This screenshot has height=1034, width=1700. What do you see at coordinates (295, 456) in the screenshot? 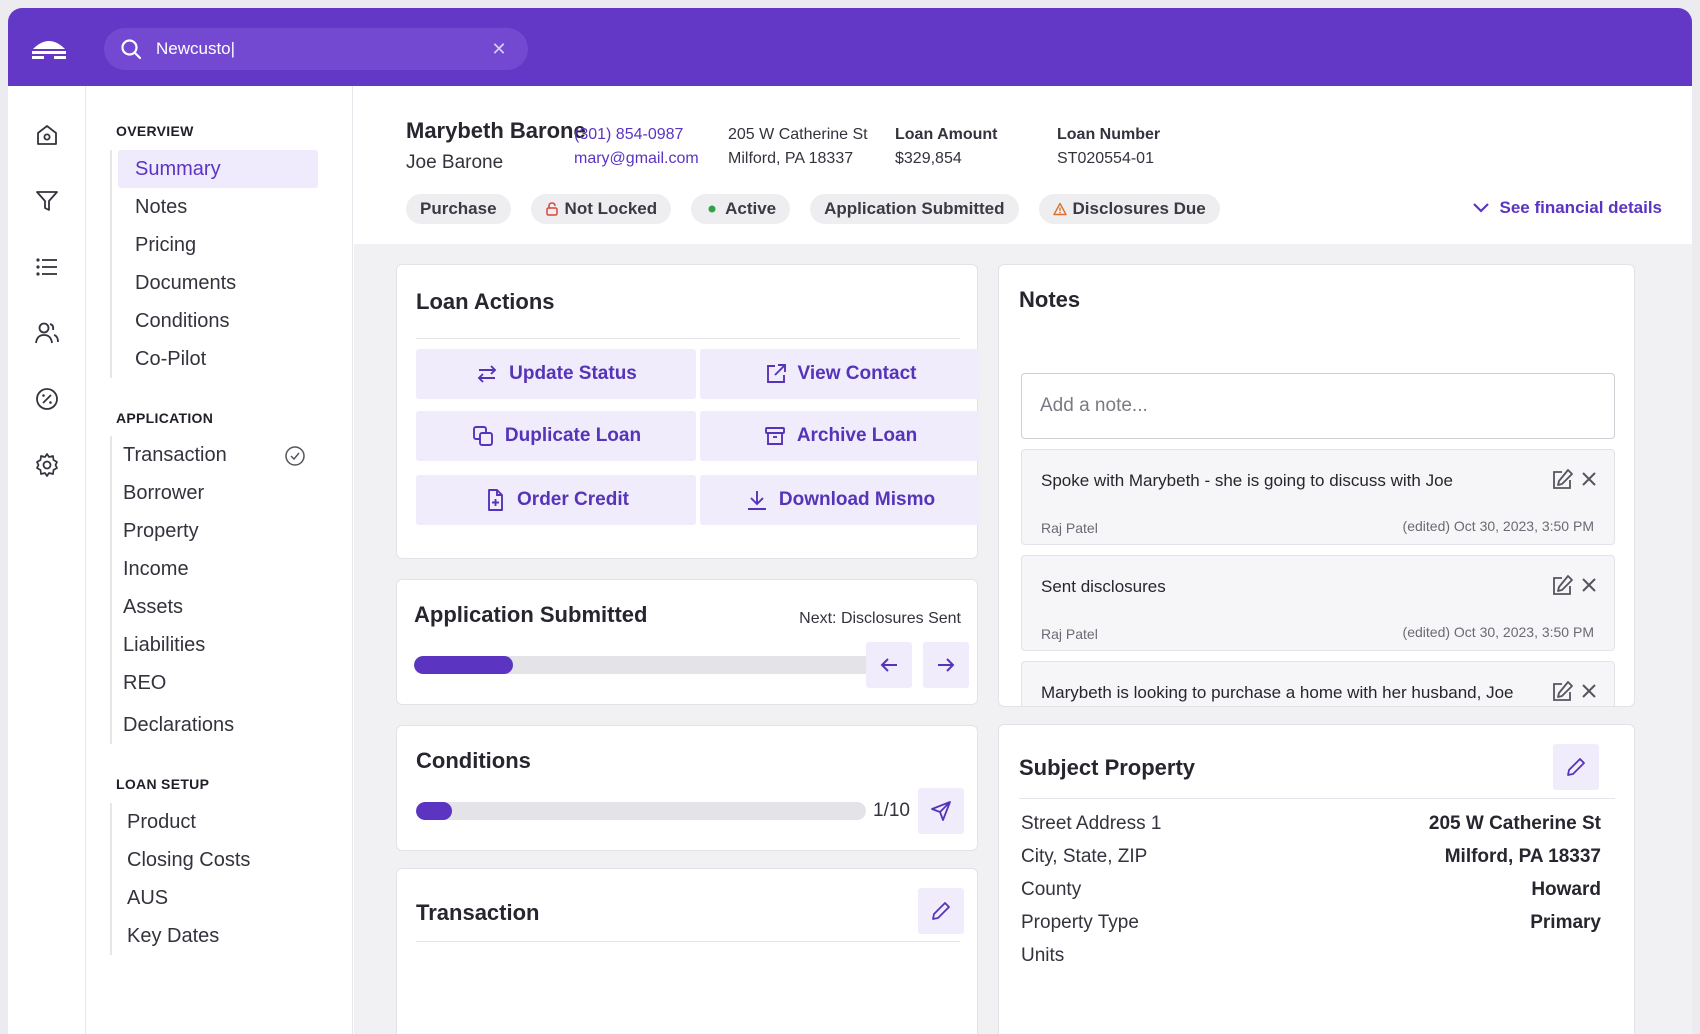
I see `check-circle-icon` at bounding box center [295, 456].